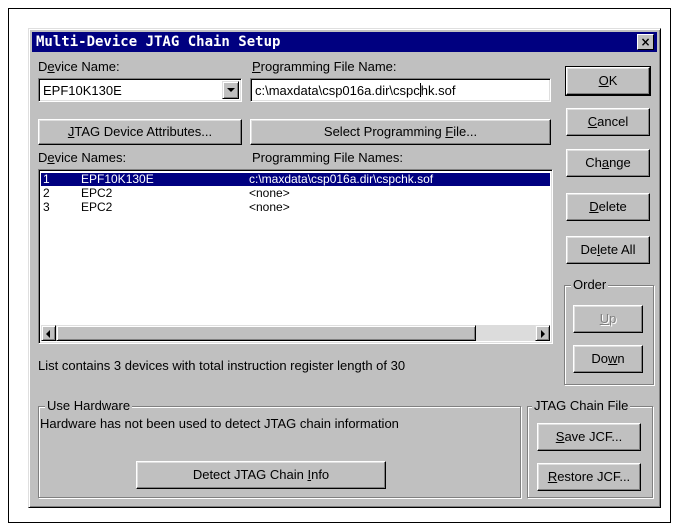 The image size is (679, 530). I want to click on jtag-chain-file-legend: JTAG Chain File, so click(581, 405).